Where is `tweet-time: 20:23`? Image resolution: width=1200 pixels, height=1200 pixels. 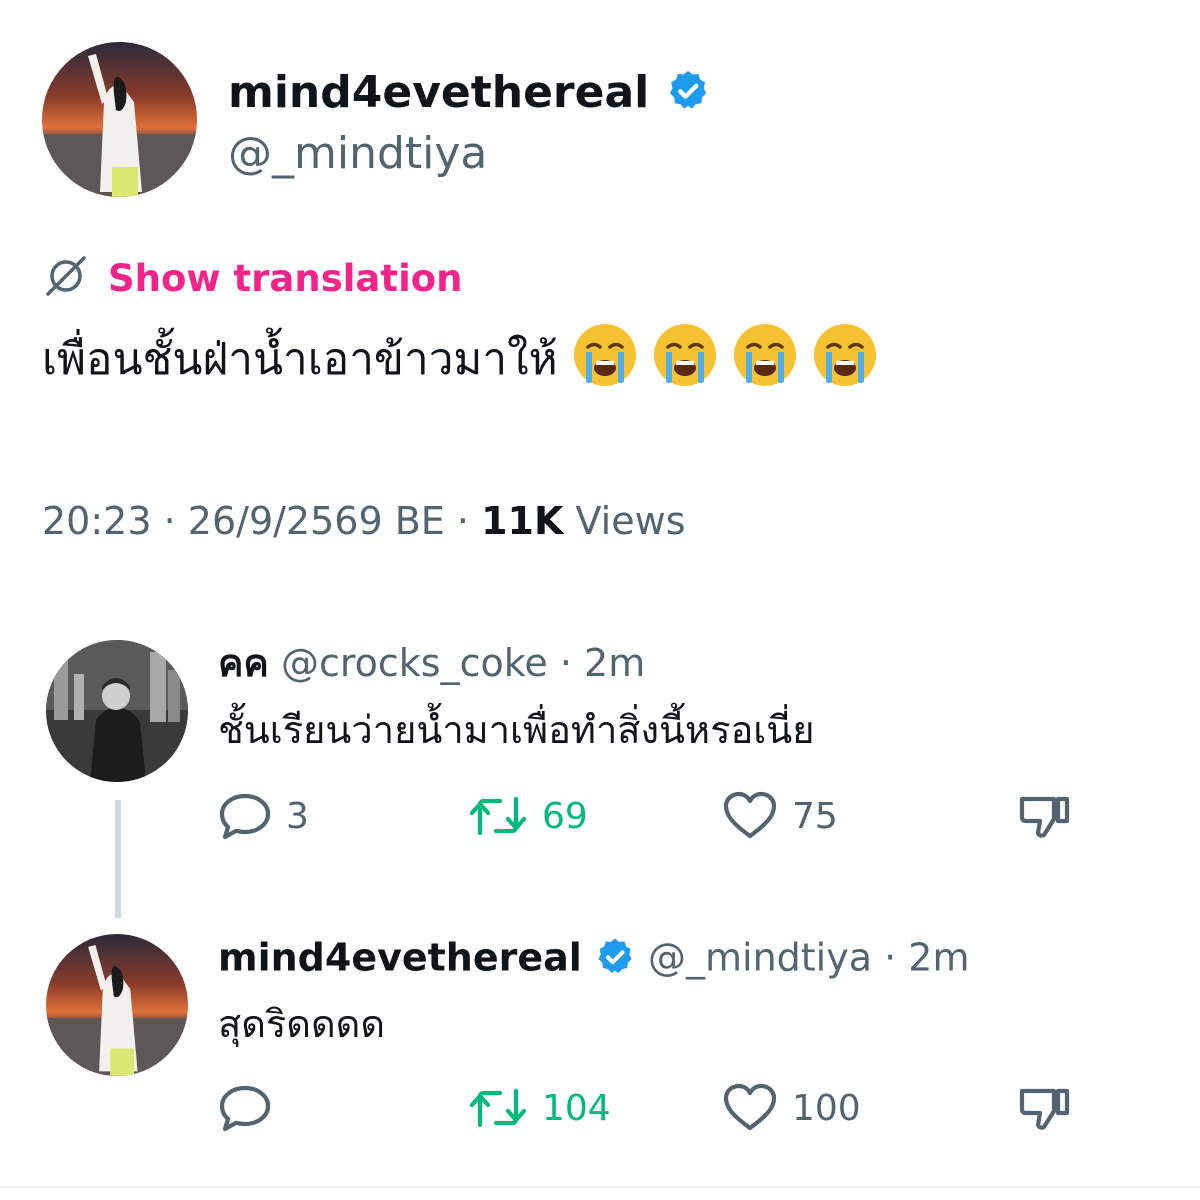
tweet-time: 20:23 is located at coordinates (97, 521).